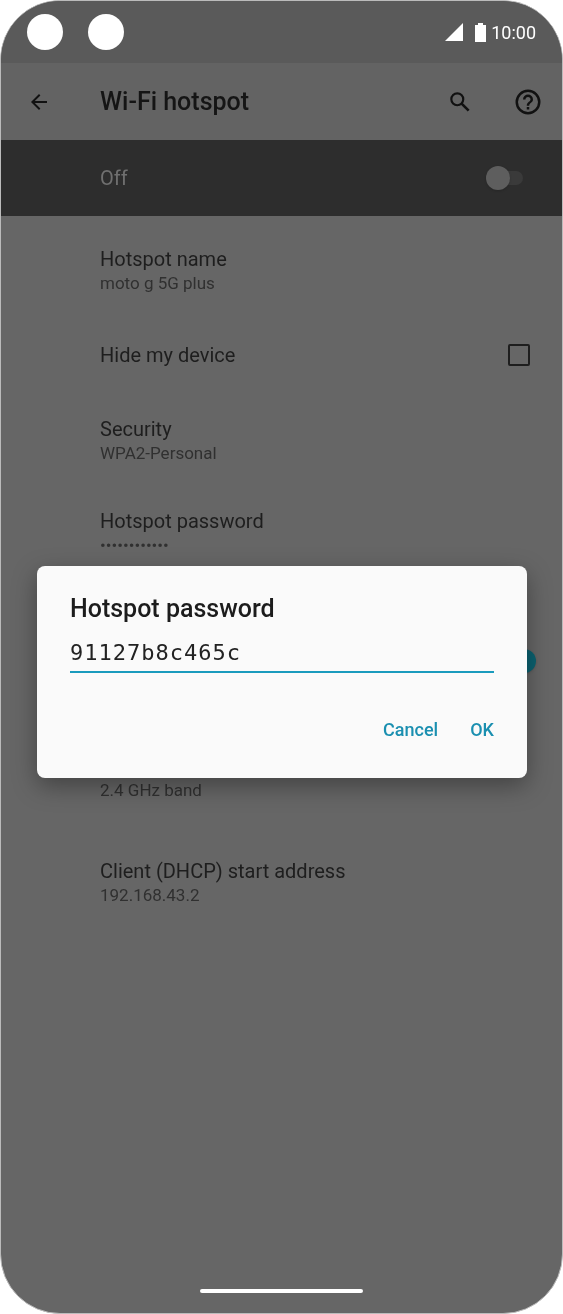  I want to click on setting-title: Security, so click(136, 429).